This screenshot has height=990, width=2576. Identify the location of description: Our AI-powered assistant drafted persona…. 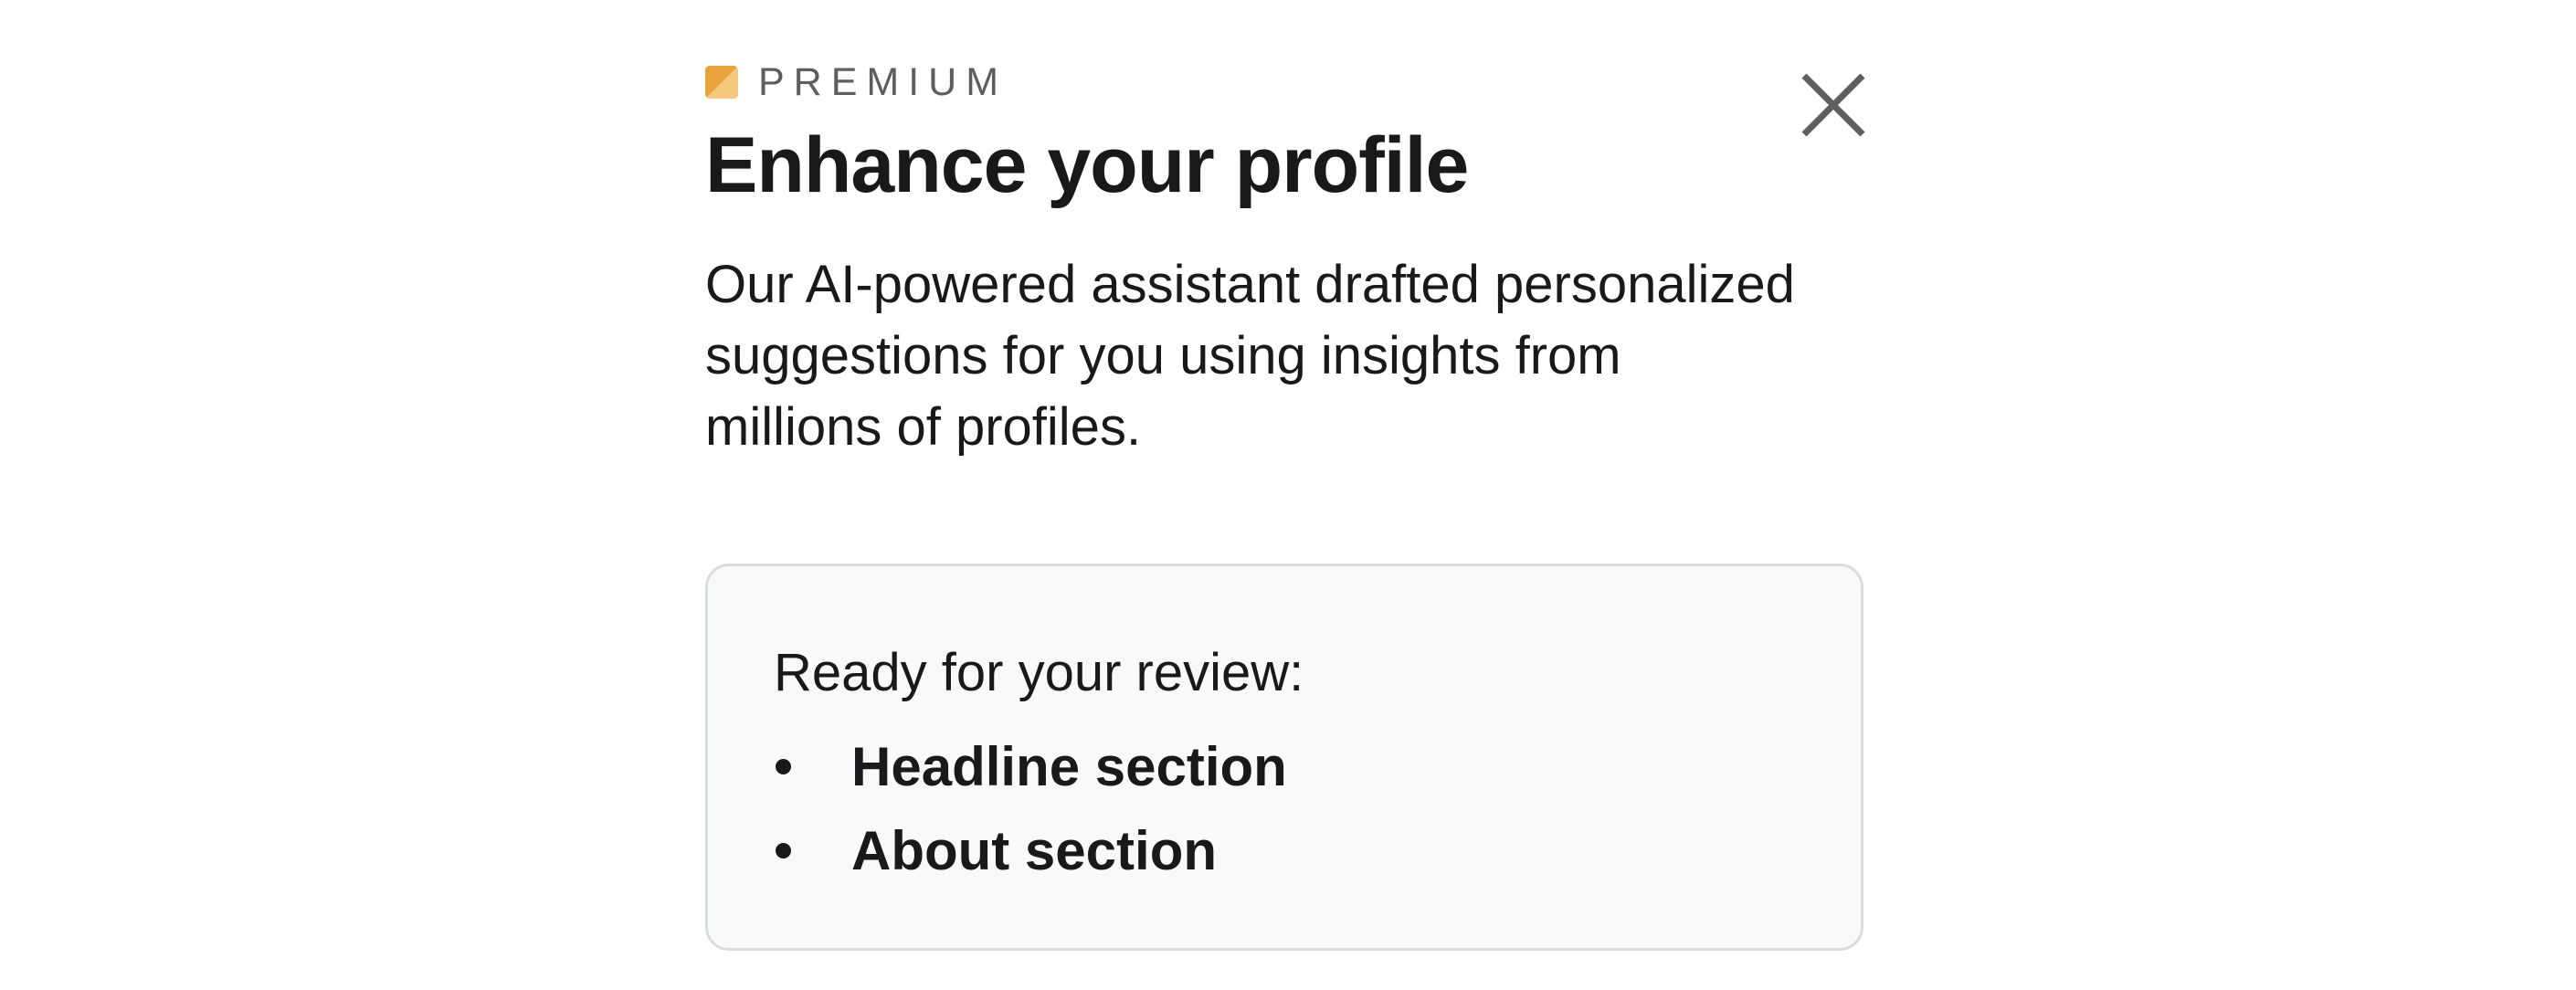
(1250, 355).